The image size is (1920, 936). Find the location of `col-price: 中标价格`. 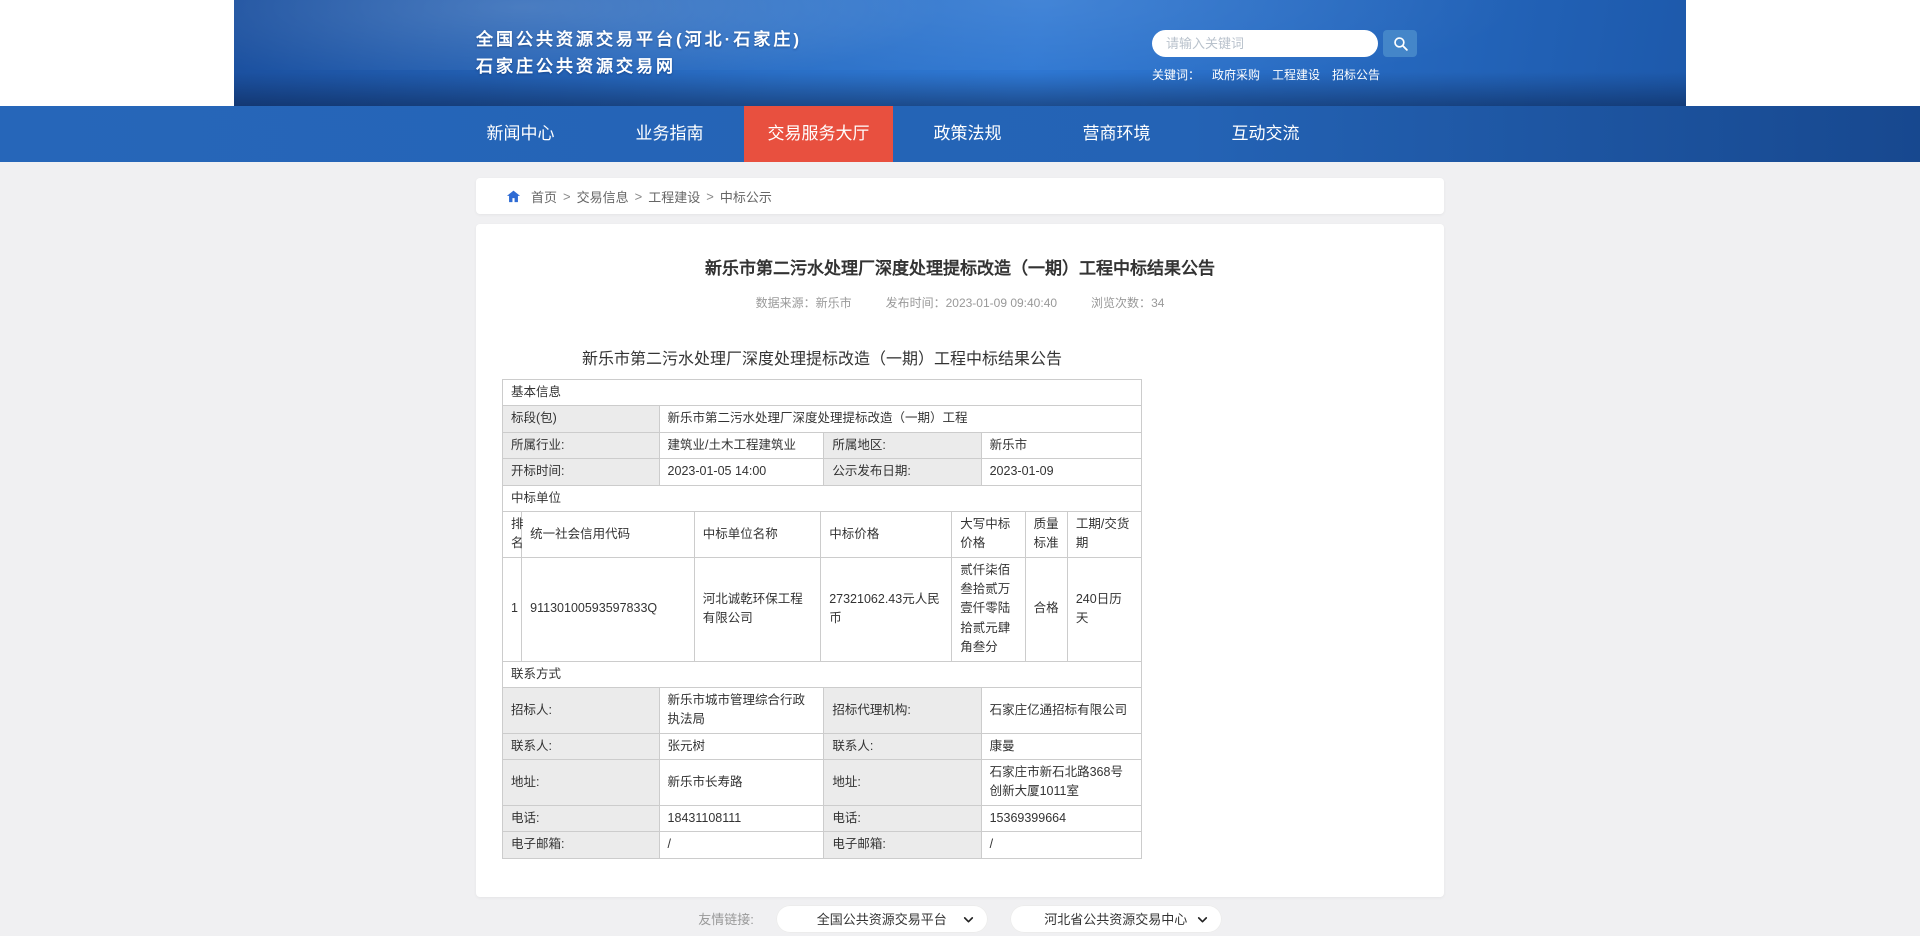

col-price: 中标价格 is located at coordinates (886, 534).